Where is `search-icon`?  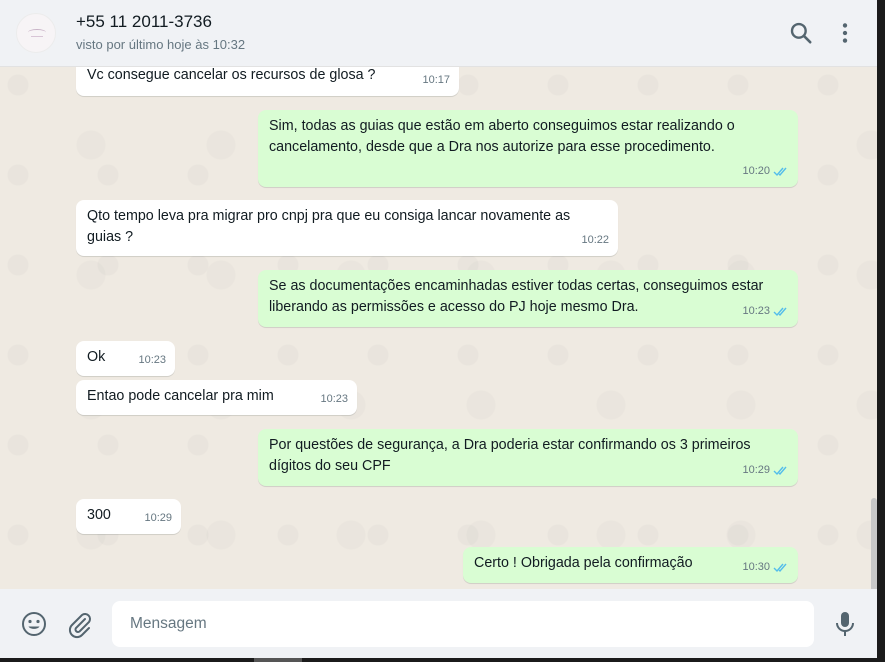 search-icon is located at coordinates (801, 33).